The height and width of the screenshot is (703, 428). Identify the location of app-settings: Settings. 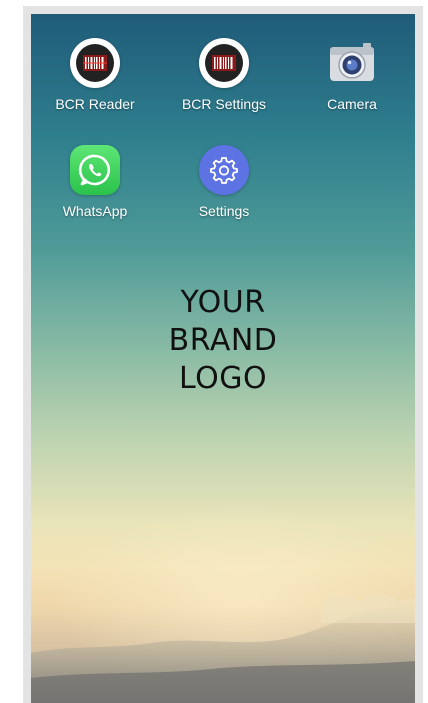
(224, 182).